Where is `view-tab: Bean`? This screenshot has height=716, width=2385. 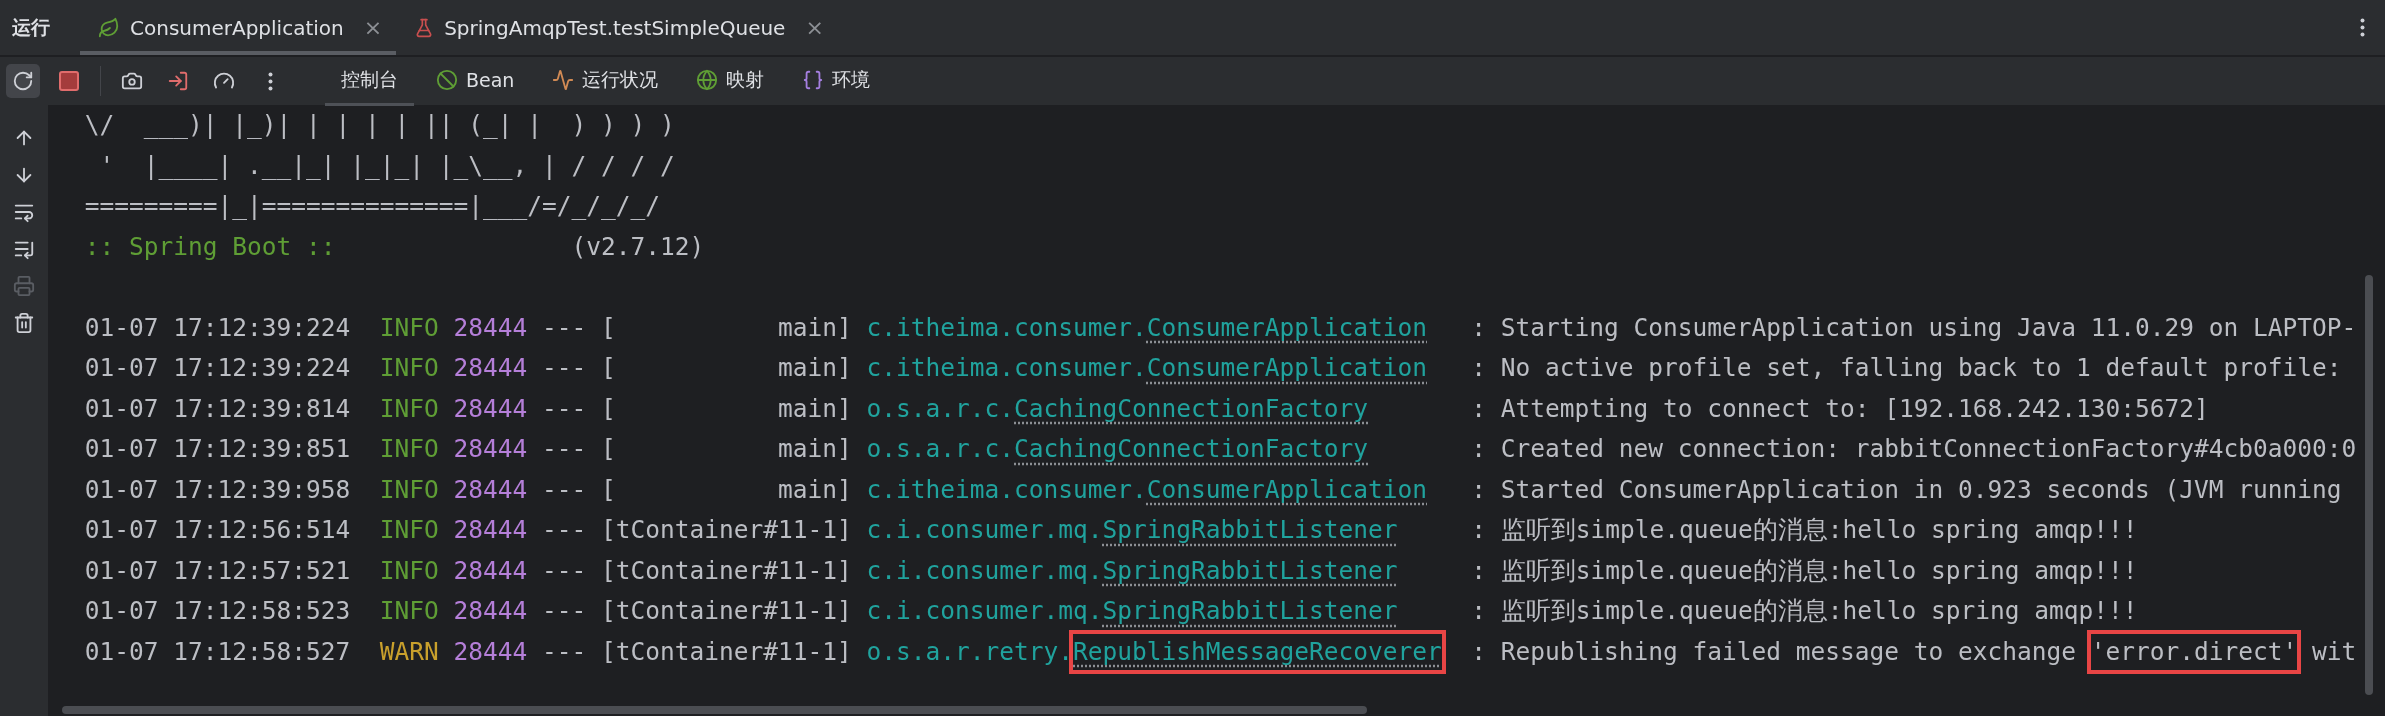
view-tab: Bean is located at coordinates (475, 81).